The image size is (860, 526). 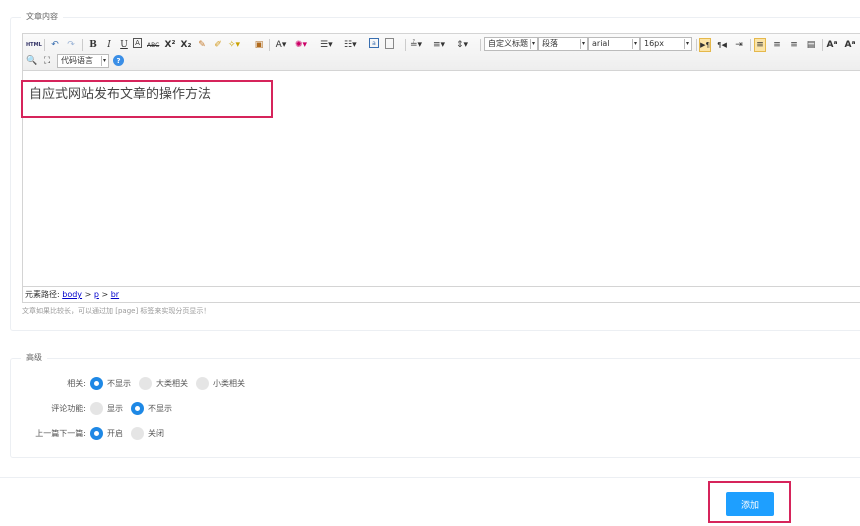 What do you see at coordinates (439, 45) in the screenshot?
I see `row-spacing-bottom-icon: ≡▾` at bounding box center [439, 45].